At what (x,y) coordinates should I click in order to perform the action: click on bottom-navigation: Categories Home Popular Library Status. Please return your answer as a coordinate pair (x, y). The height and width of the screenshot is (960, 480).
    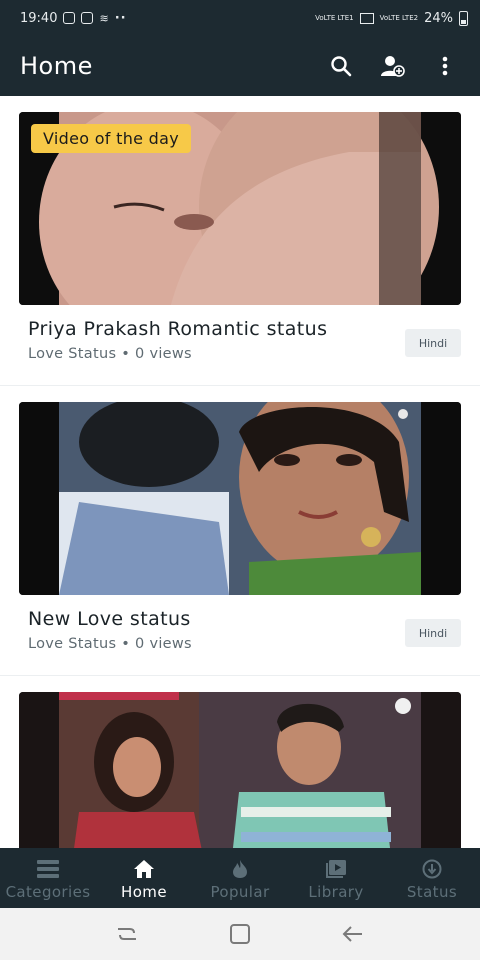
    Looking at the image, I should click on (240, 878).